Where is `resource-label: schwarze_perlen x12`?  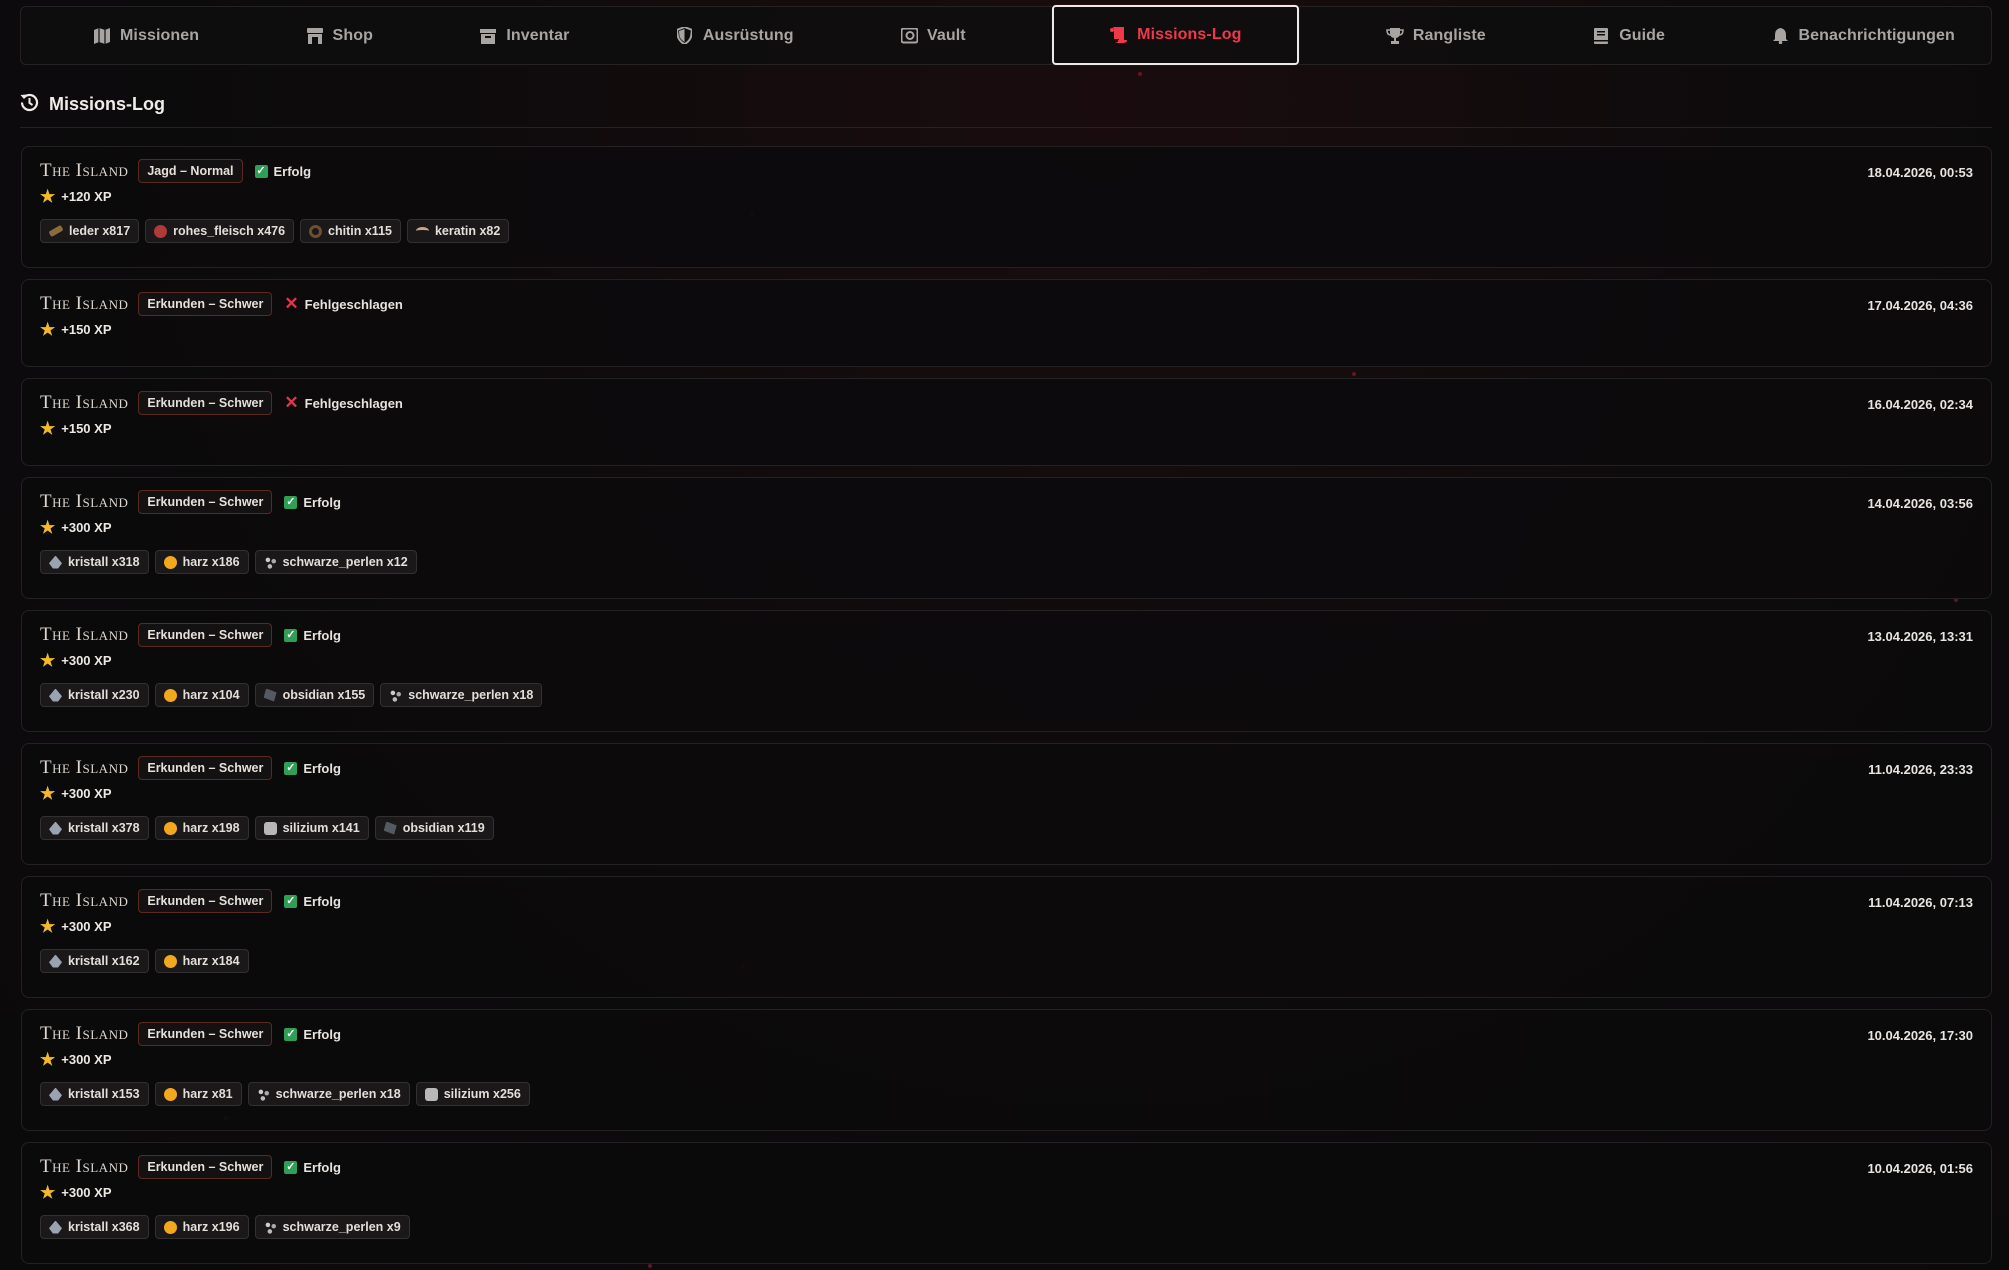
resource-label: schwarze_perlen x12 is located at coordinates (345, 562).